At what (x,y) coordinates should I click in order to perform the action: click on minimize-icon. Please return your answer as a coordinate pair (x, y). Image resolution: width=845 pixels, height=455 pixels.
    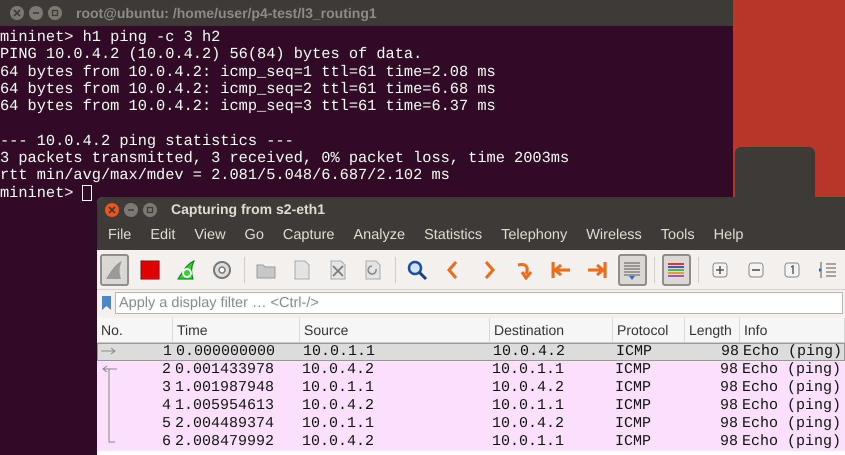
    Looking at the image, I should click on (36, 13).